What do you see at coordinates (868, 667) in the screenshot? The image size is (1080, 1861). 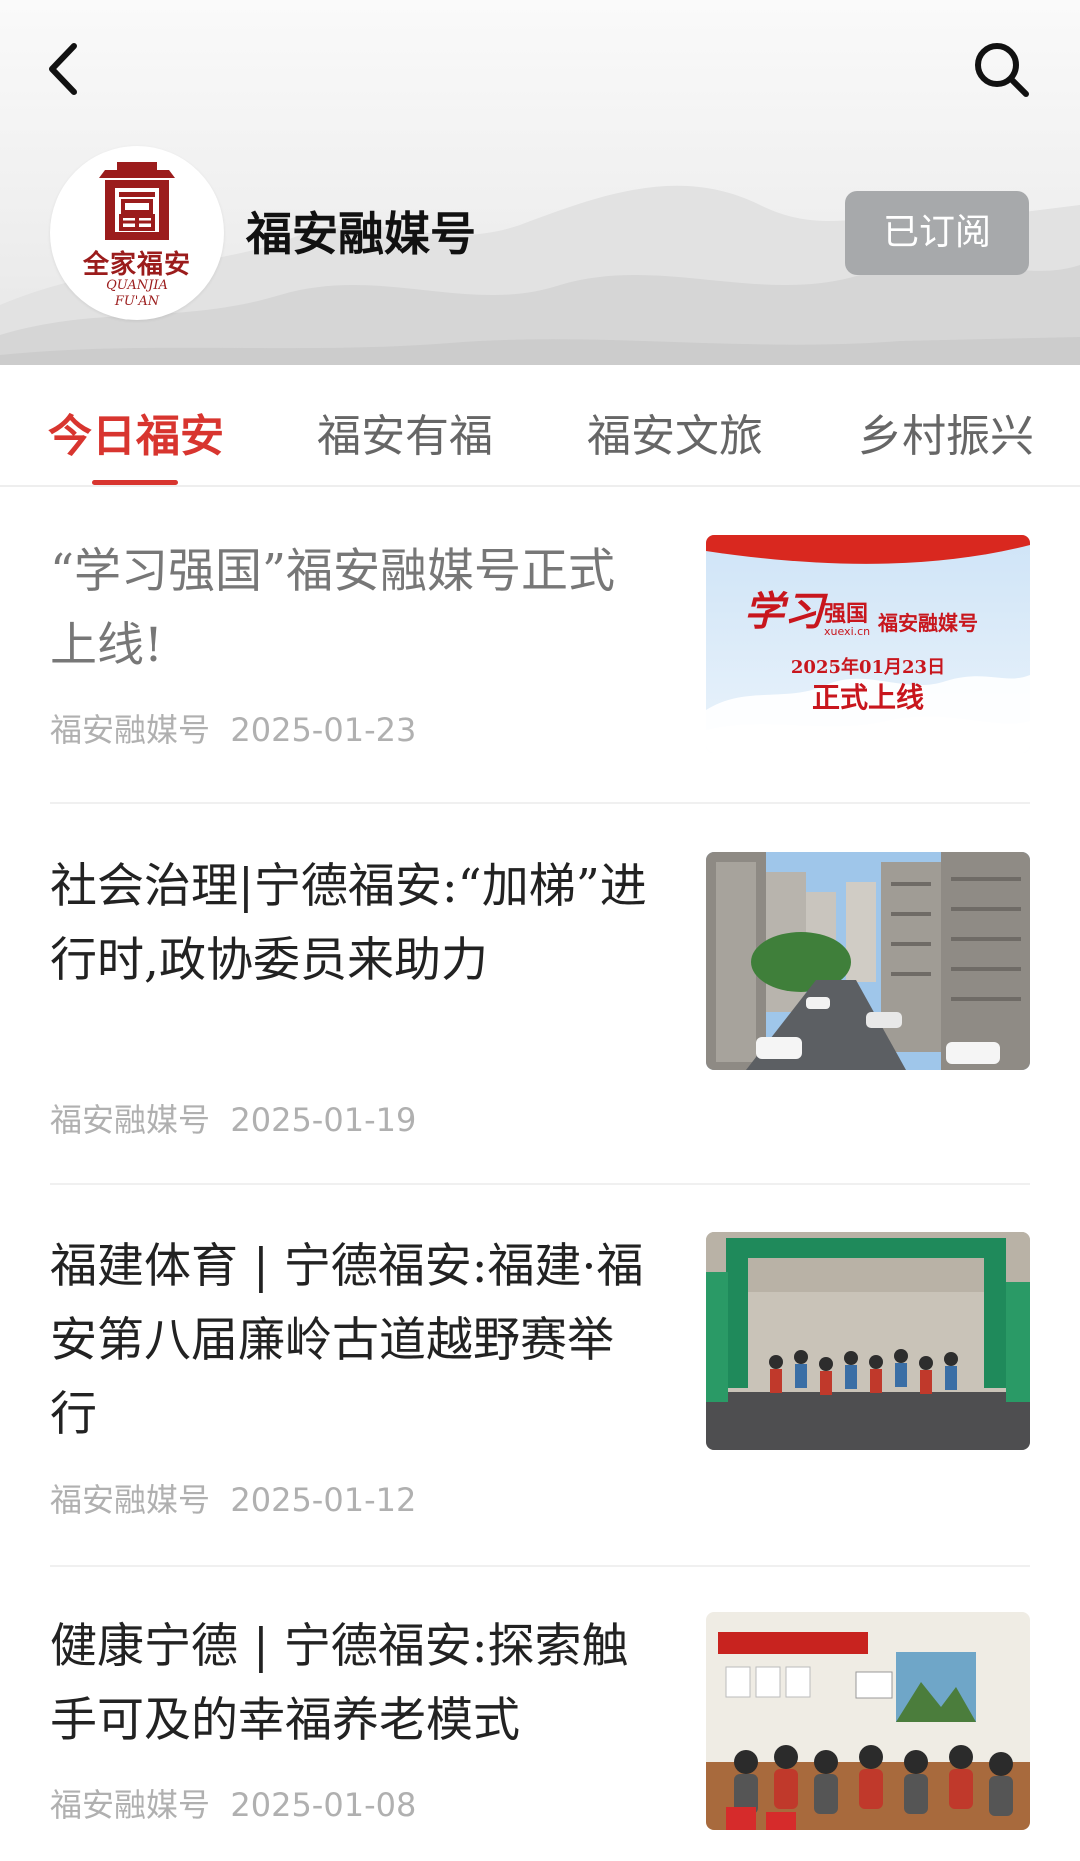 I see `thumb-date: 2025年01月23日` at bounding box center [868, 667].